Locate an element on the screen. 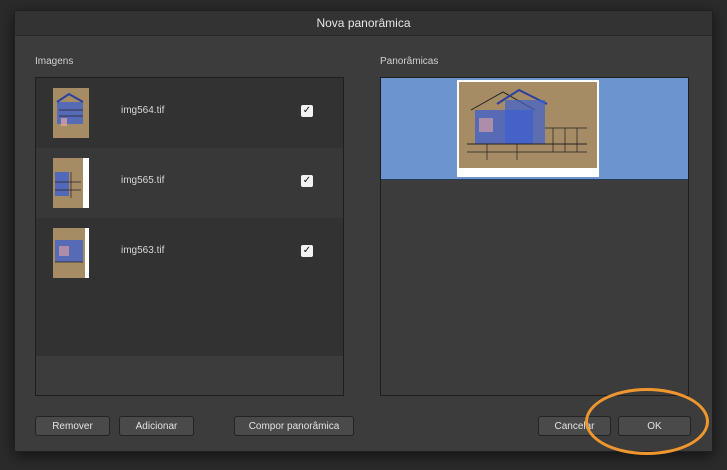 This screenshot has height=470, width=727. list-item-img564: img564.tif ✓ is located at coordinates (189, 113).